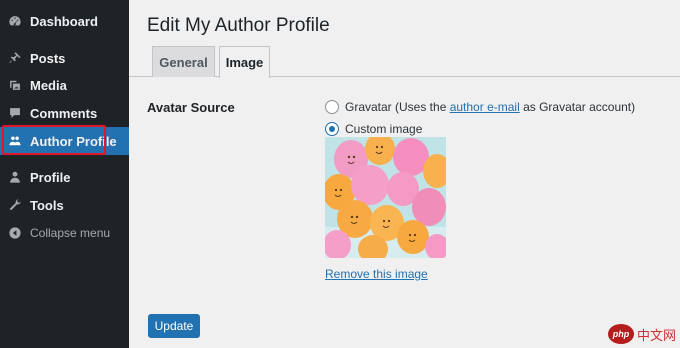  What do you see at coordinates (15, 205) in the screenshot?
I see `wrench-icon` at bounding box center [15, 205].